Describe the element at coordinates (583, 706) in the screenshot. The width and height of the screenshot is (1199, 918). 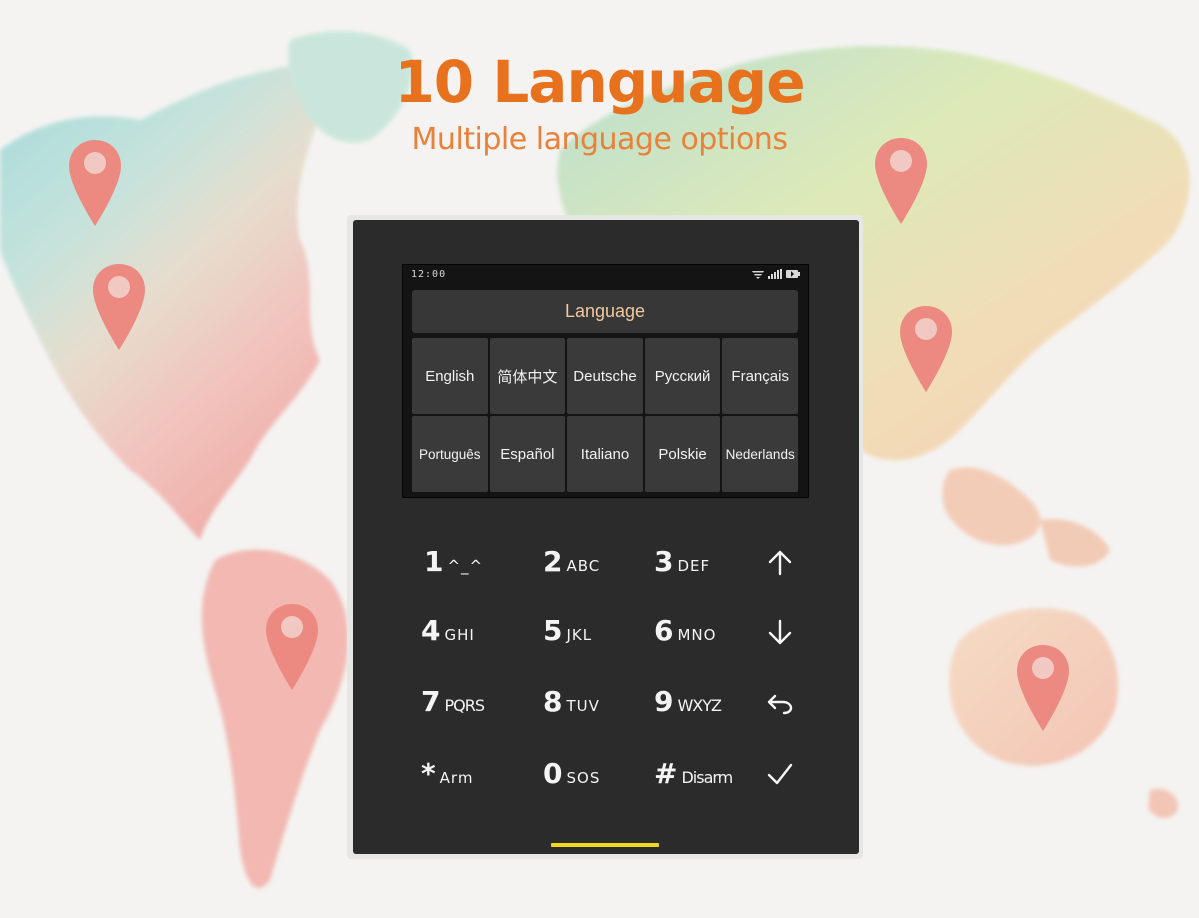
I see `key-letters: TUV` at that location.